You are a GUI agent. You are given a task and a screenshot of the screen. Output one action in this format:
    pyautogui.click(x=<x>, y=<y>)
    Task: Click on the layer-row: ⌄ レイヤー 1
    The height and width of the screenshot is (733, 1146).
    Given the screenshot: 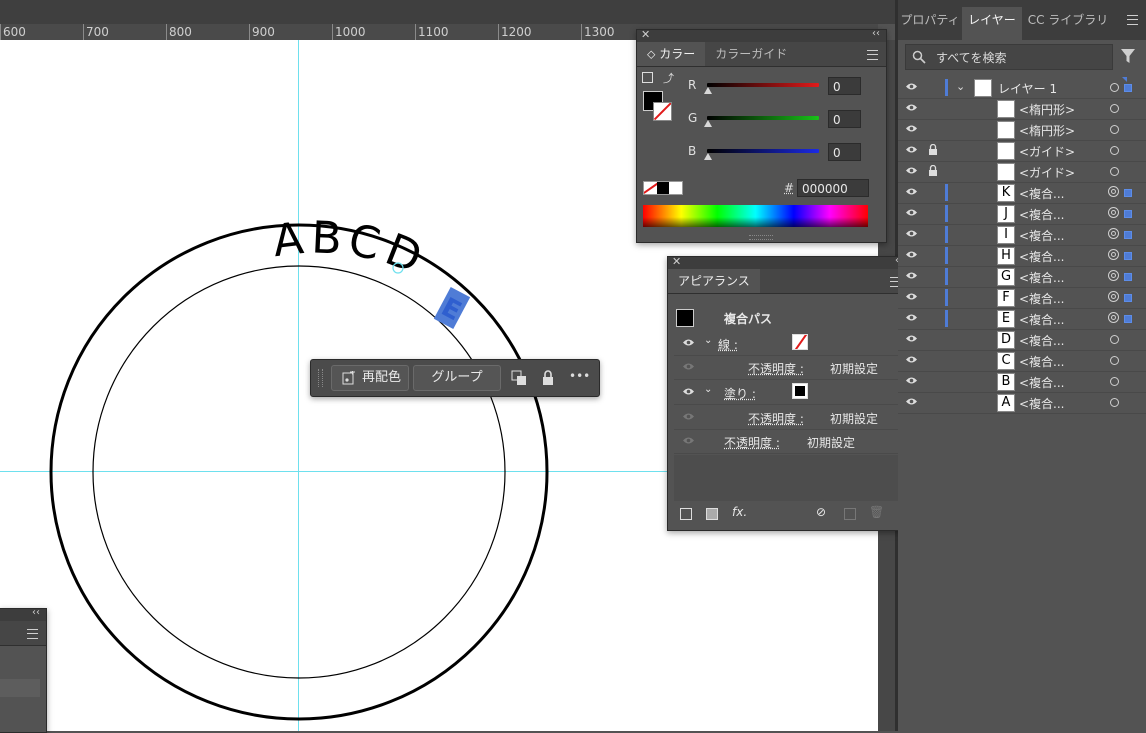 What is the action you would take?
    pyautogui.click(x=1022, y=88)
    